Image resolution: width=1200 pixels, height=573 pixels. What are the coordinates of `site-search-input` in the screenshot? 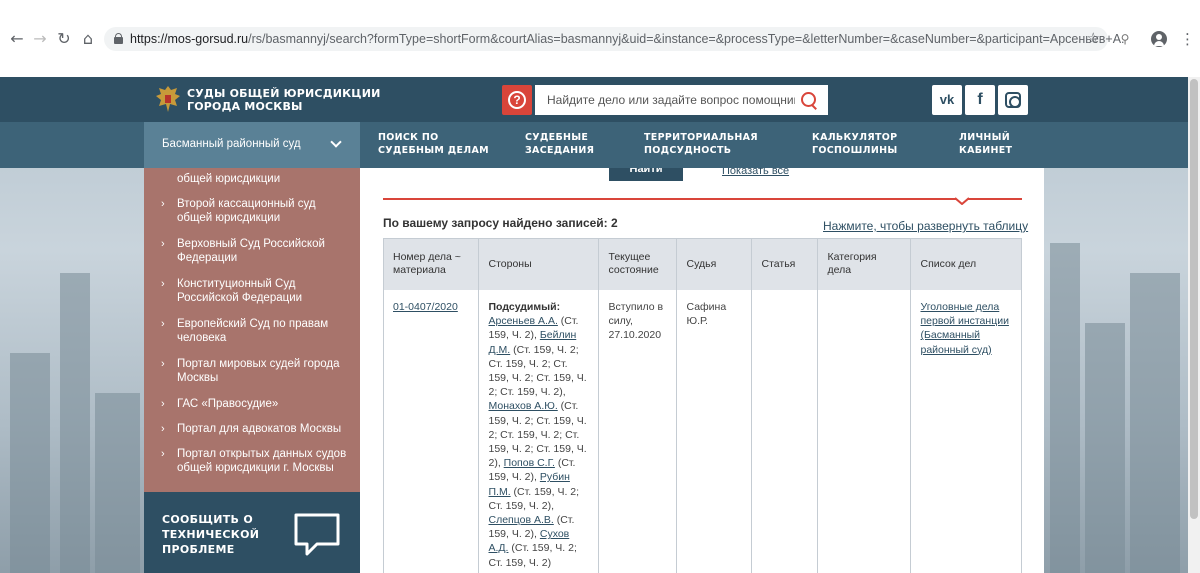 It's located at (665, 100).